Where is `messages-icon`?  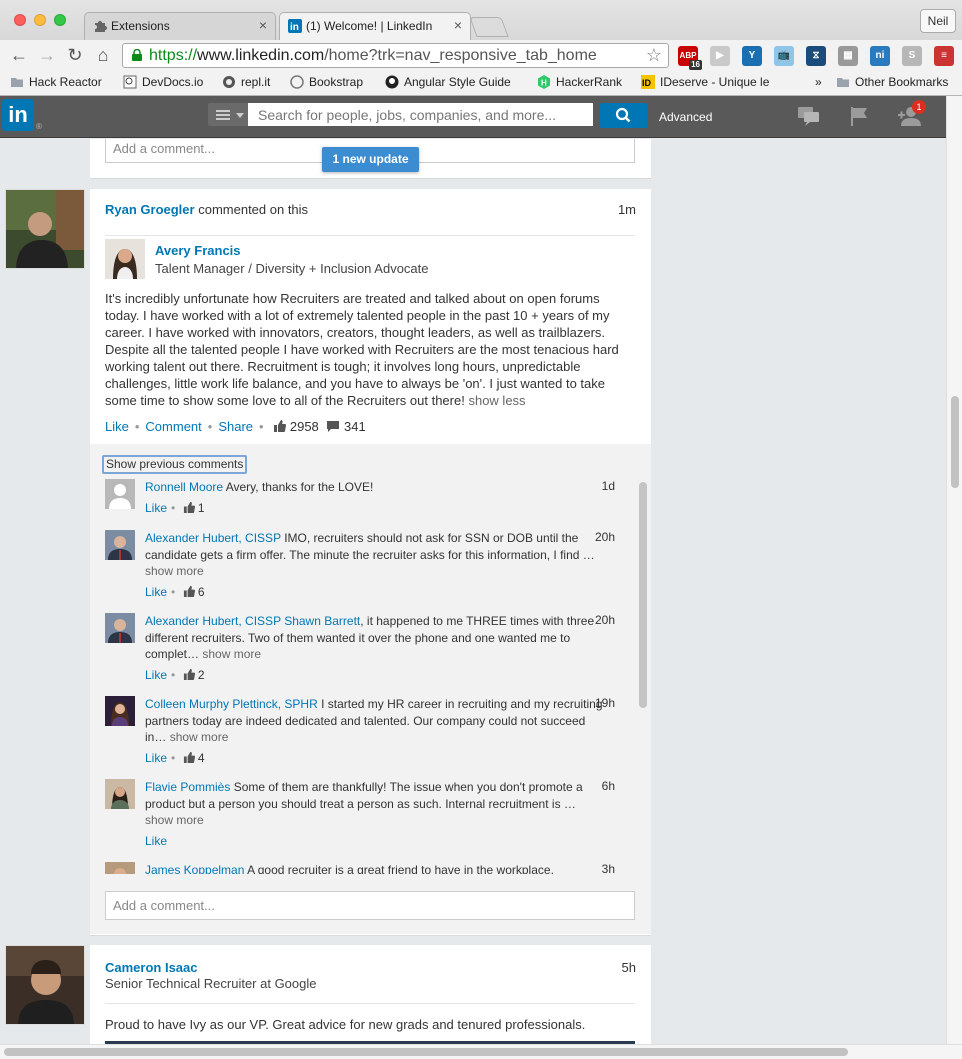 messages-icon is located at coordinates (809, 116).